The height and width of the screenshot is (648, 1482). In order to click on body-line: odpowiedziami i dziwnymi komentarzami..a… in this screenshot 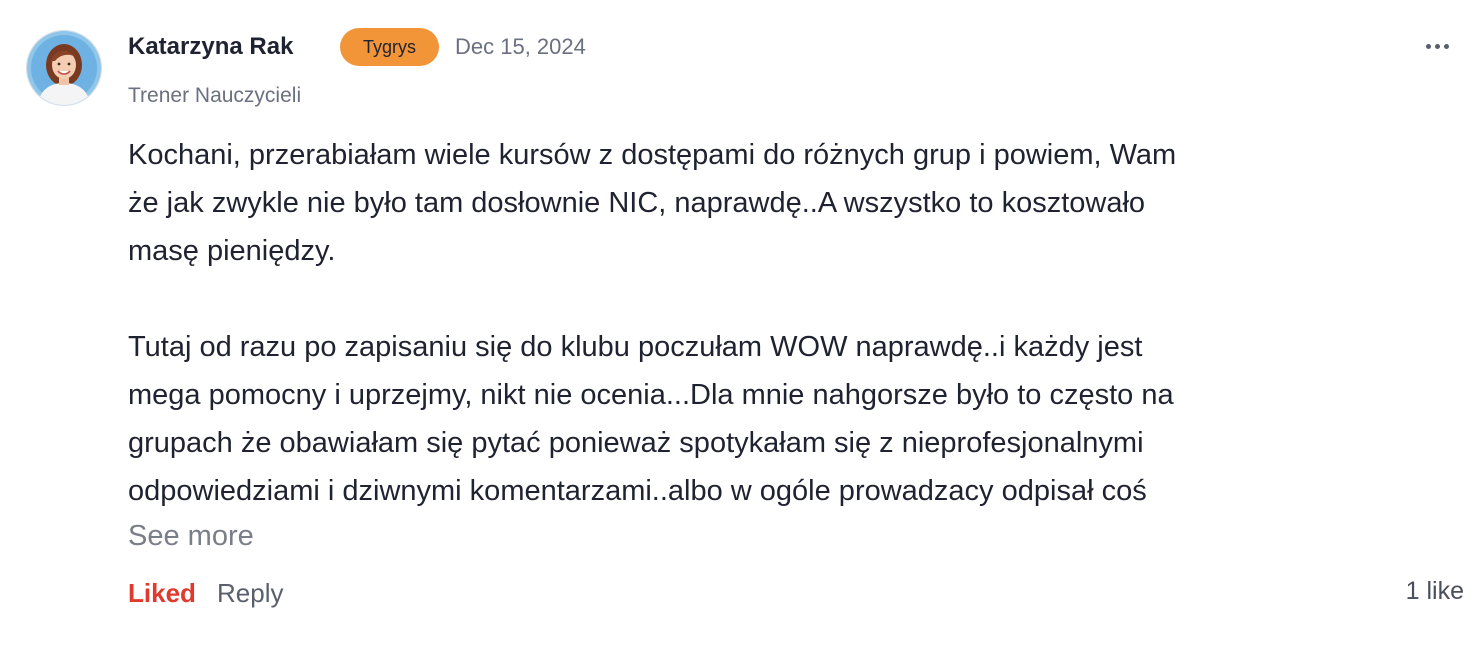, I will do `click(637, 491)`.